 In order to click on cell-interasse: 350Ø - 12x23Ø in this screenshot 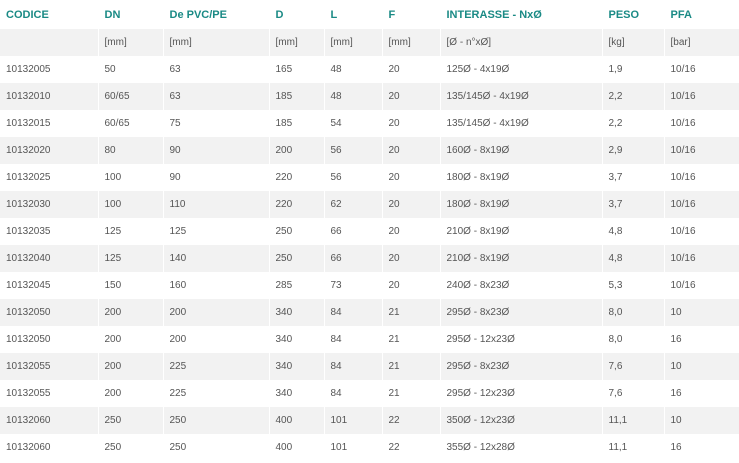, I will do `click(520, 420)`.